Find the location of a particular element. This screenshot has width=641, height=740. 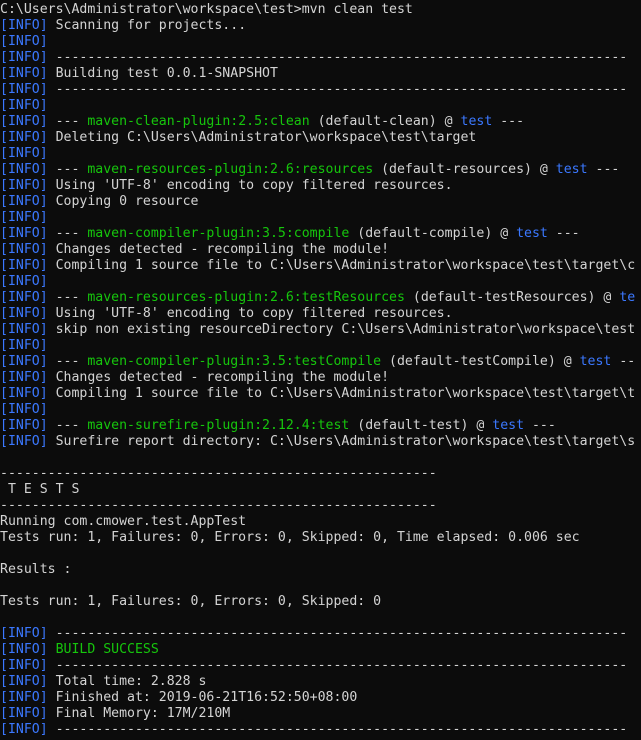

project-name: te is located at coordinates (627, 297).